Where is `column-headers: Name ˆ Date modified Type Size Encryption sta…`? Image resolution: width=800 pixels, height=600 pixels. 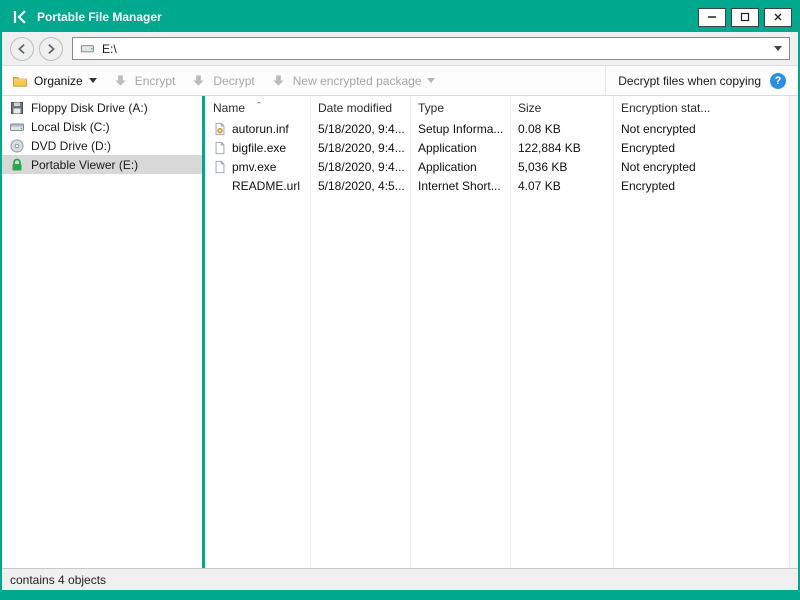
column-headers: Name ˆ Date modified Type Size Encryption sta… is located at coordinates (501, 107).